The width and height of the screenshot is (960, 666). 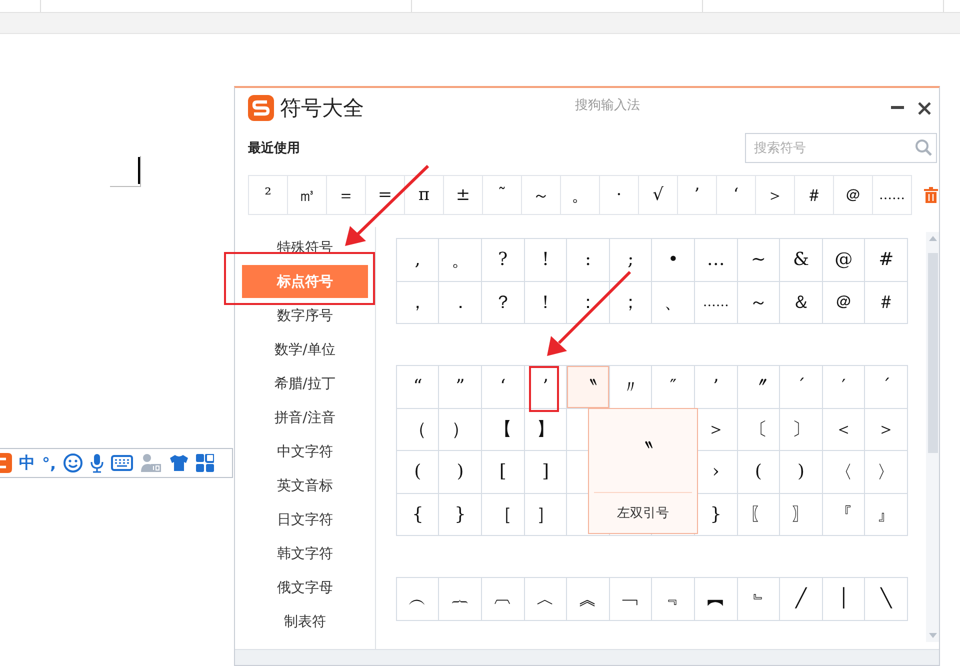 What do you see at coordinates (417, 599) in the screenshot?
I see `symbol-cell: ︵` at bounding box center [417, 599].